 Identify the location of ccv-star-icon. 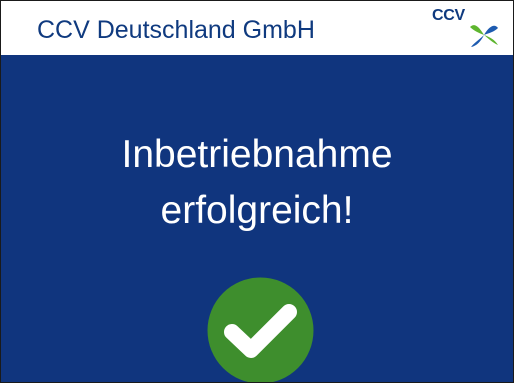
(484, 36).